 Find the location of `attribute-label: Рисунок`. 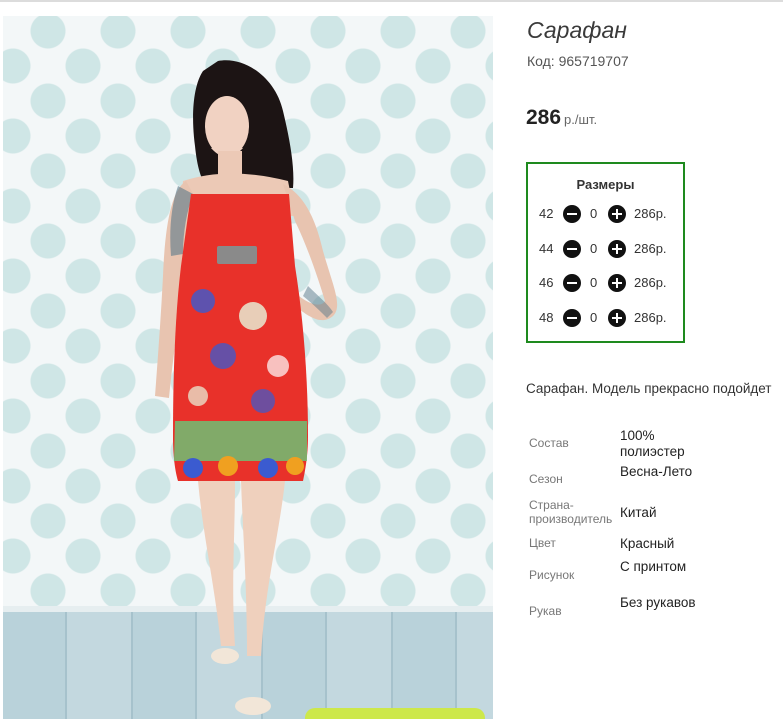

attribute-label: Рисунок is located at coordinates (552, 575).